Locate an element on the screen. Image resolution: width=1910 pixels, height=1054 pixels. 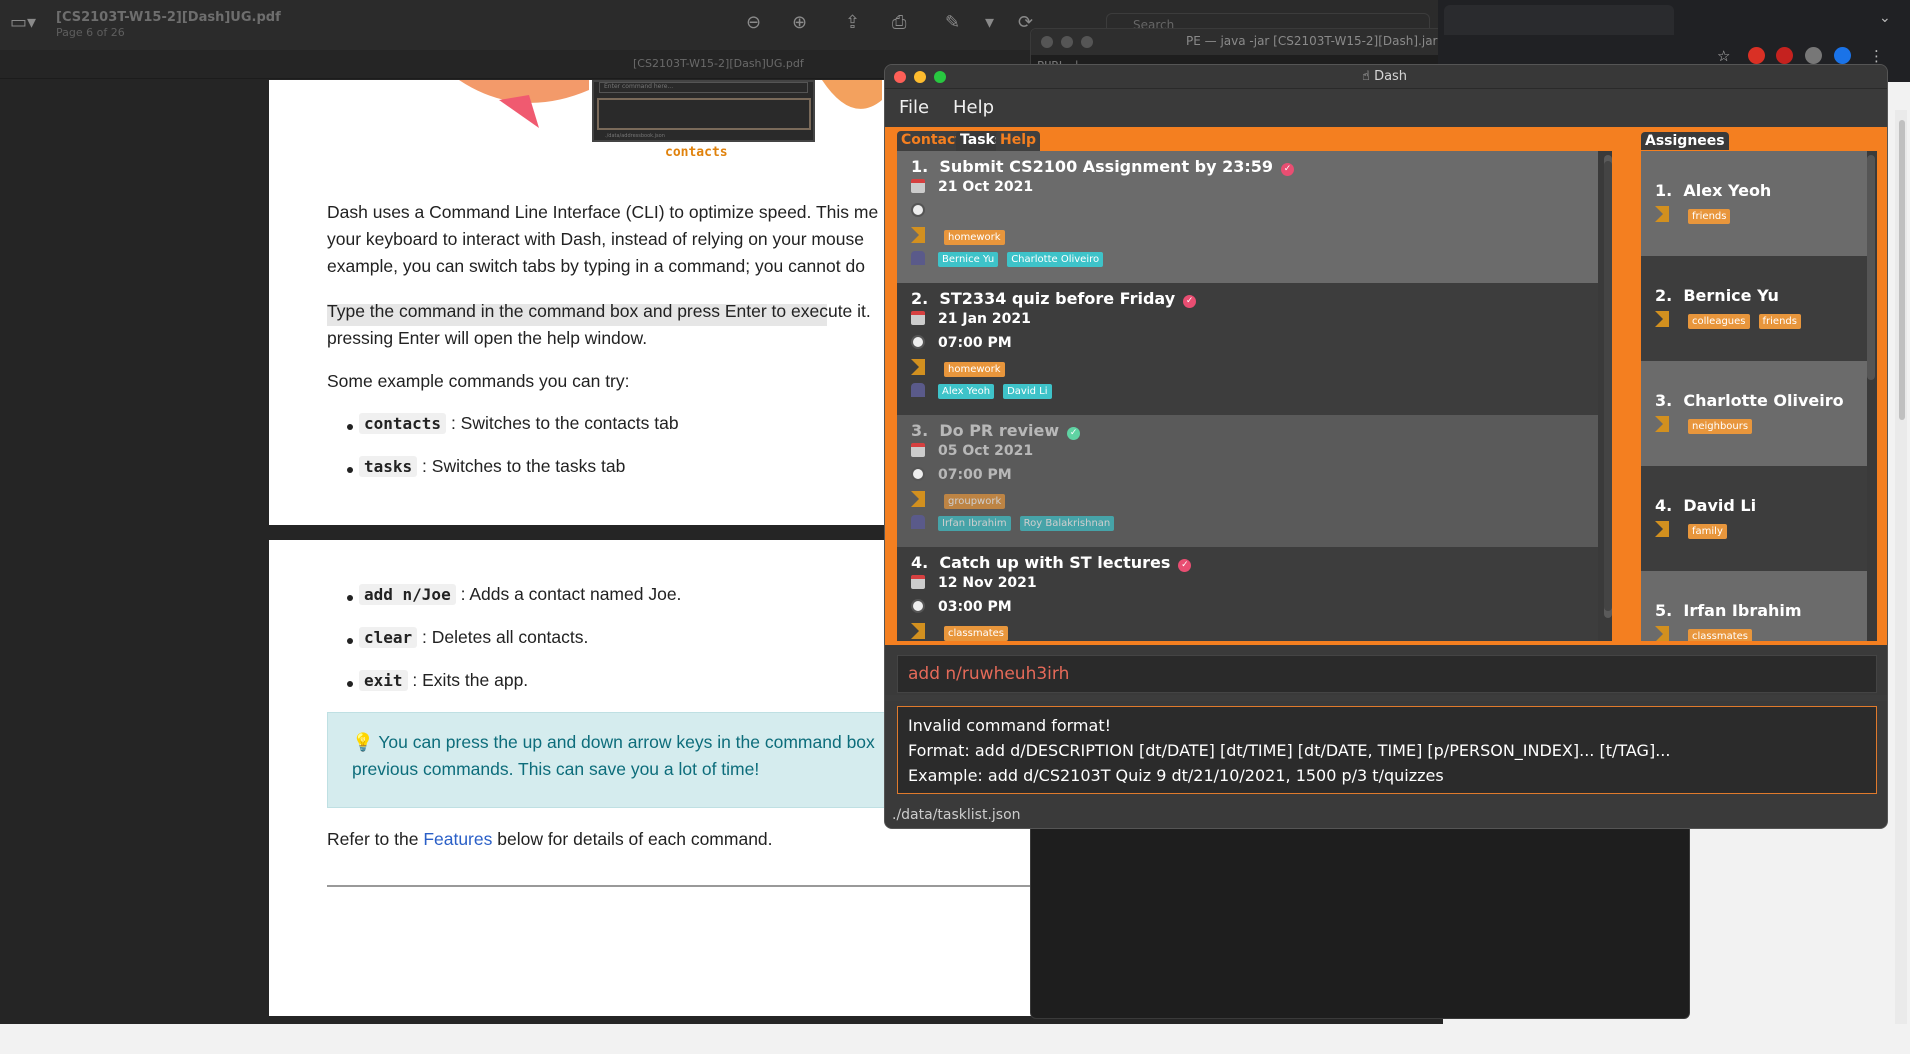
assignee-tags: friends is located at coordinates (1697, 214).